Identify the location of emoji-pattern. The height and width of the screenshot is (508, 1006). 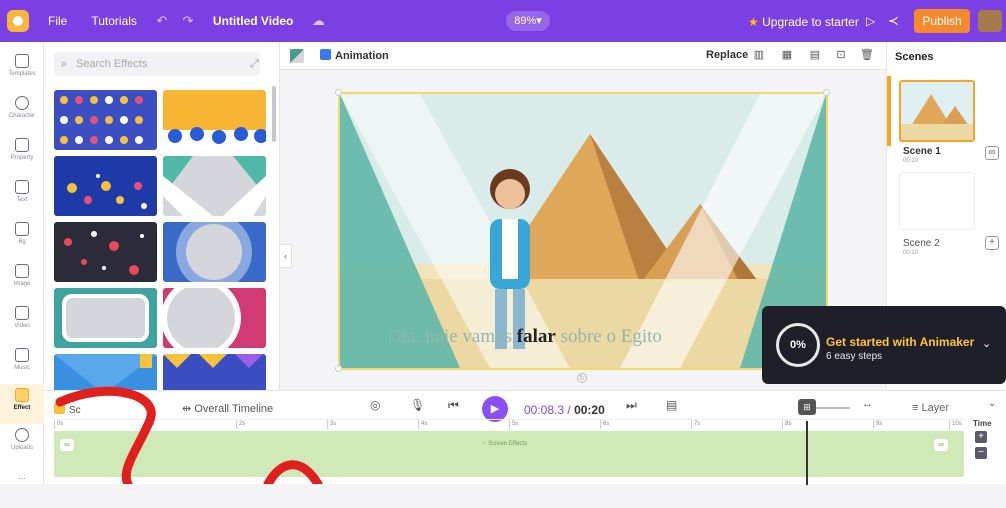
(107, 191).